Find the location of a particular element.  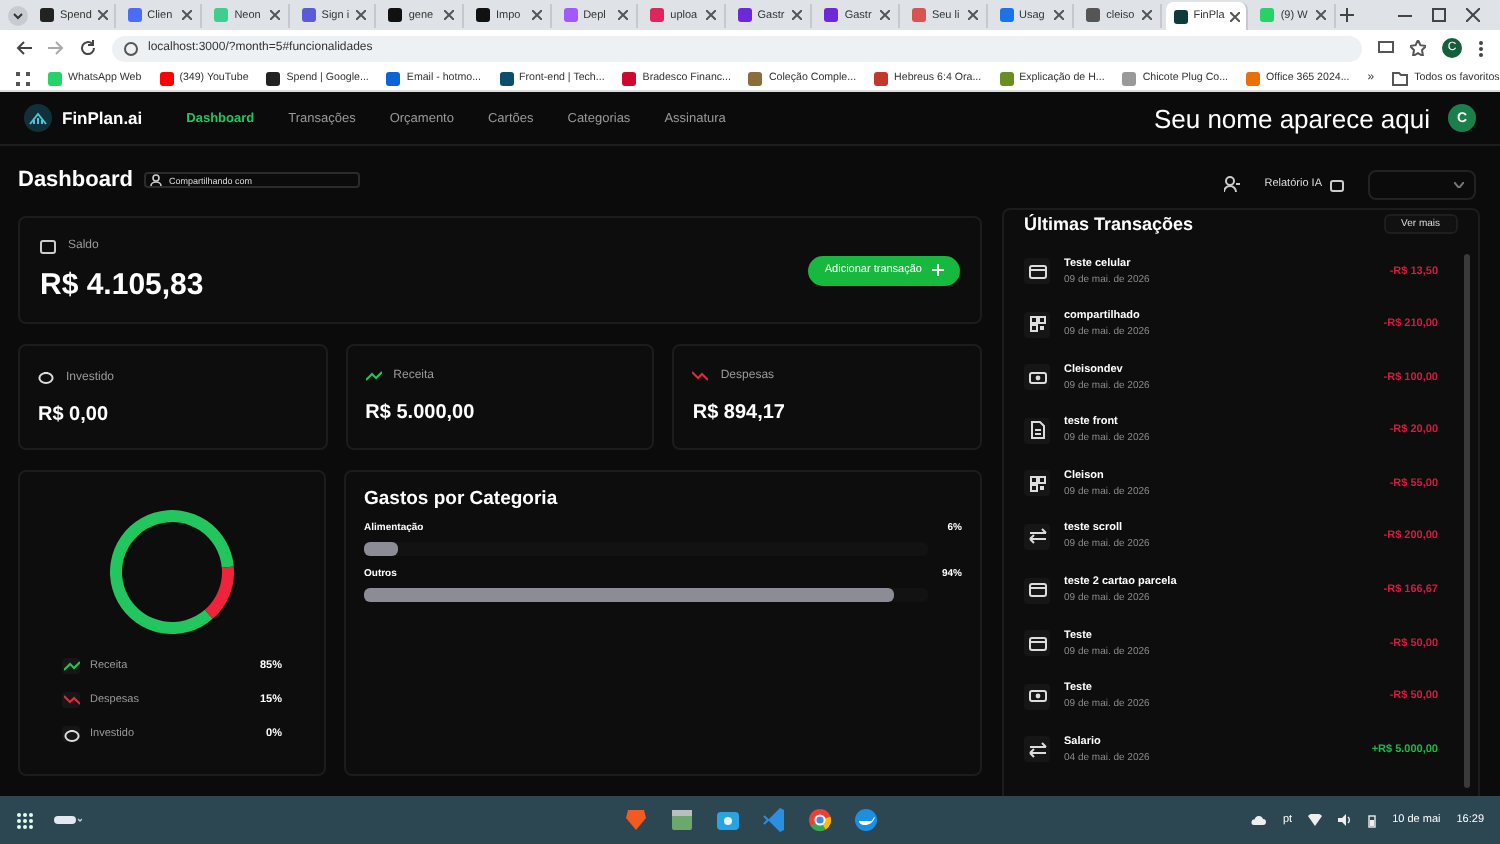

panel-title: Últimas Transações is located at coordinates (1109, 223).